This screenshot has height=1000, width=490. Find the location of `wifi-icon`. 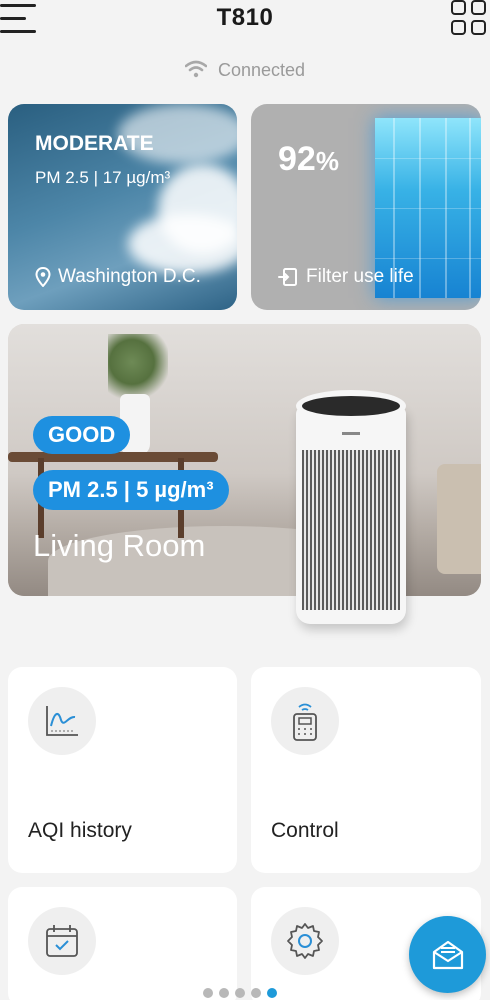

wifi-icon is located at coordinates (195, 69).